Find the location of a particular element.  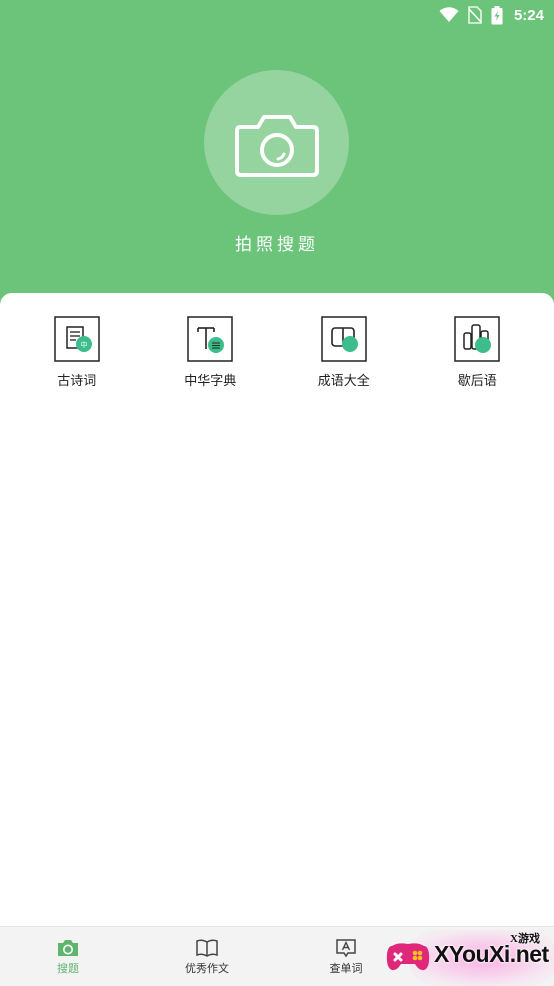

nav-label: 优秀作文 is located at coordinates (207, 968).